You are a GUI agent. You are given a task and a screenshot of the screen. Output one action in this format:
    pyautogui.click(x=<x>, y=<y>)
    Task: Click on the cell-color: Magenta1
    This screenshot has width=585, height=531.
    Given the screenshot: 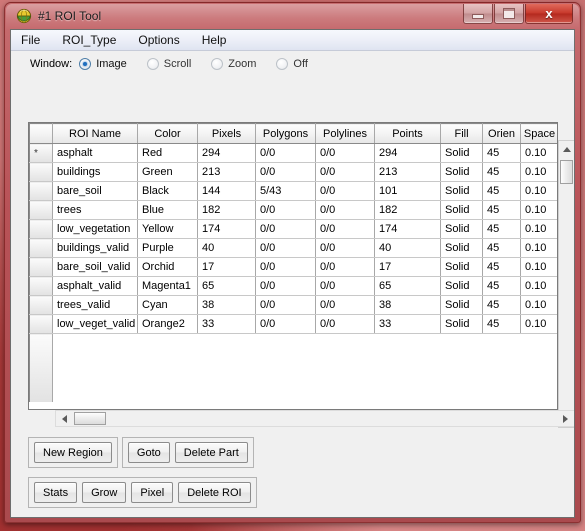 What is the action you would take?
    pyautogui.click(x=167, y=286)
    